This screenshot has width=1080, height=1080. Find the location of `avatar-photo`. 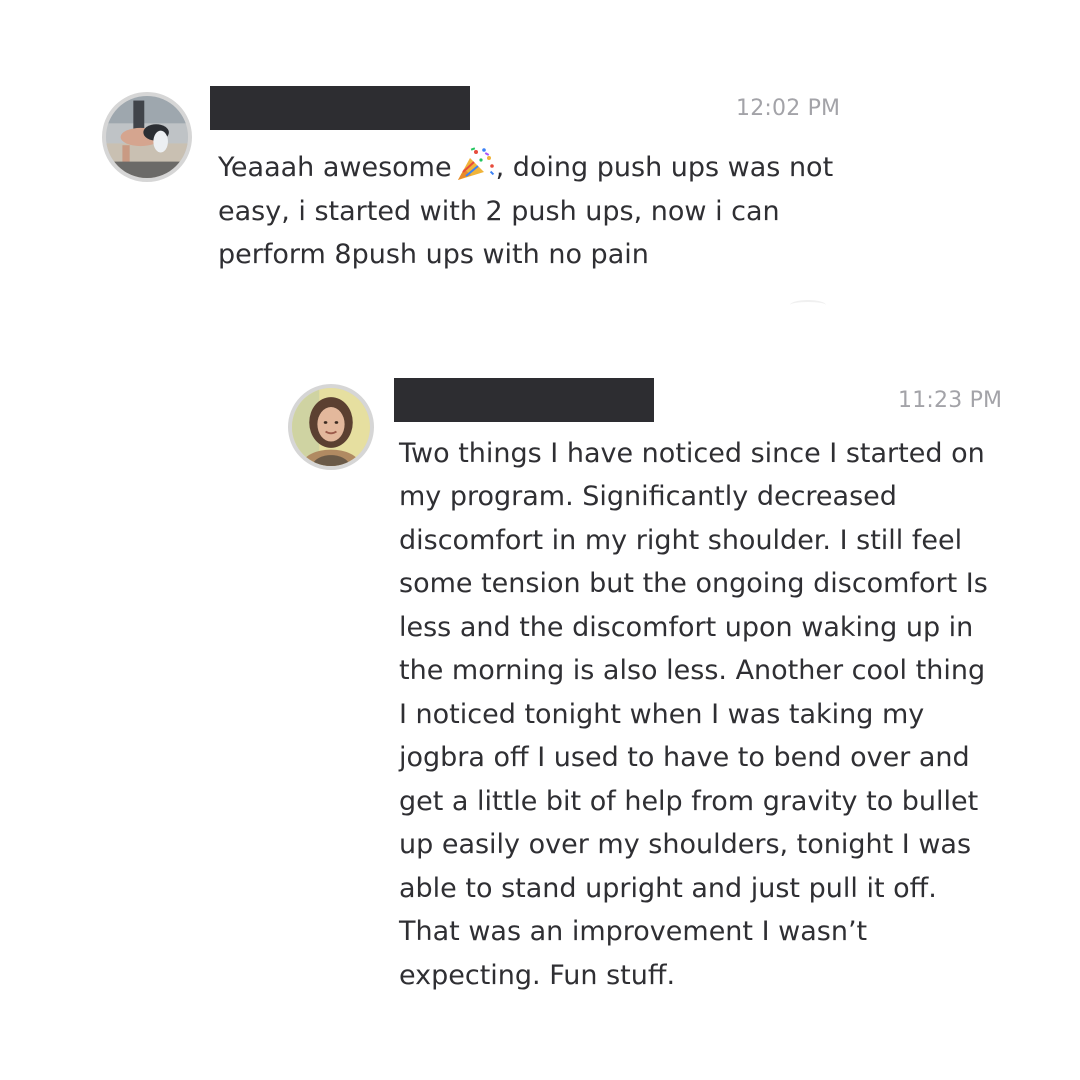

avatar-photo is located at coordinates (331, 427).